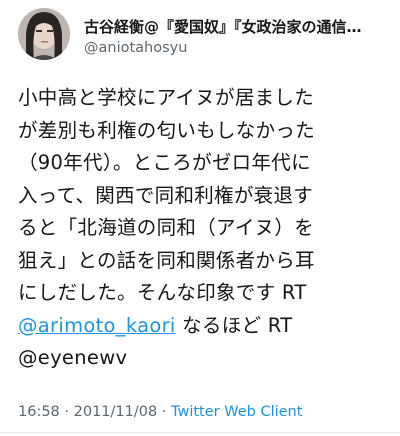 This screenshot has width=400, height=436. What do you see at coordinates (164, 162) in the screenshot?
I see `tweet-line: （90年代）。ところがゼロ年代に` at bounding box center [164, 162].